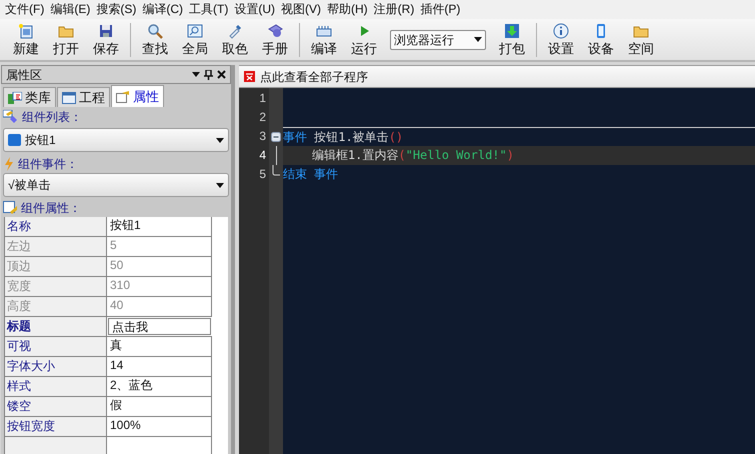  I want to click on save-icon, so click(106, 31).